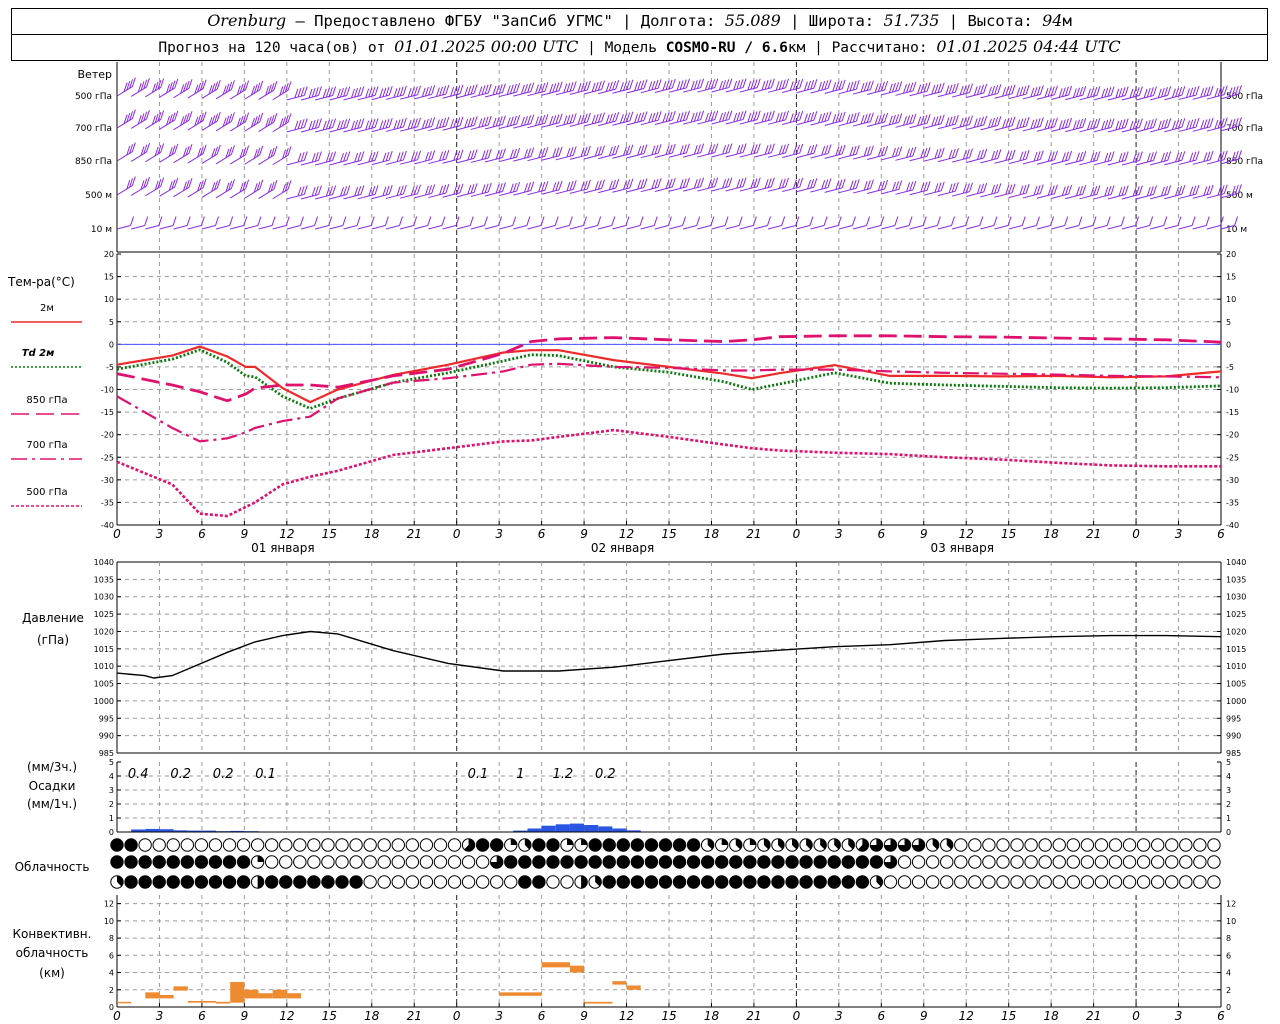  What do you see at coordinates (1232, 480) in the screenshot?
I see `temp-panel-y-tick-label-right: -30` at bounding box center [1232, 480].